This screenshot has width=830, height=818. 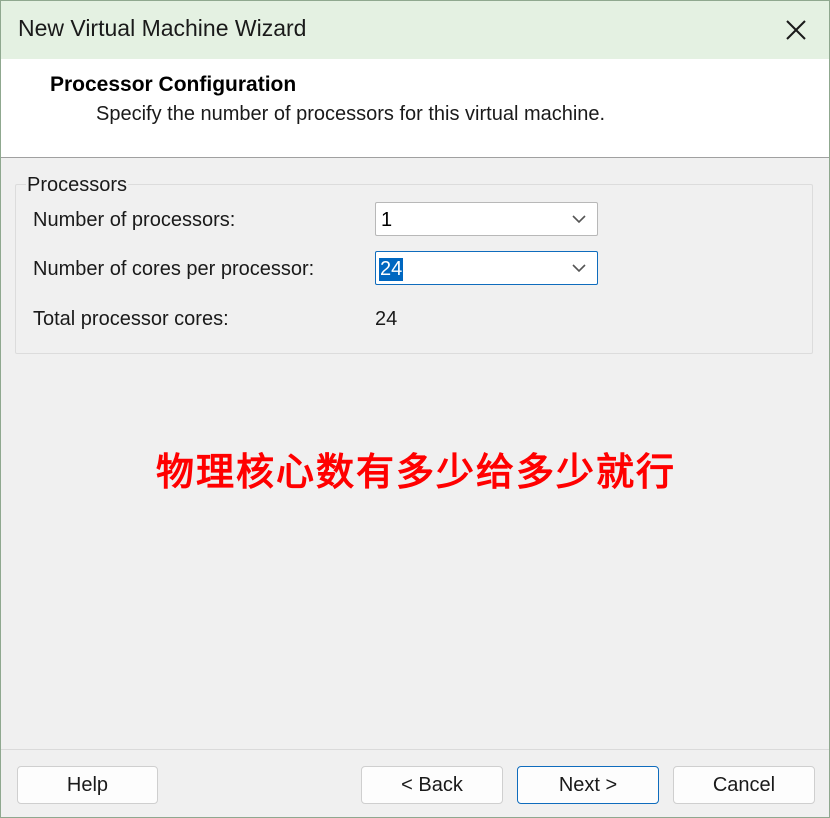 I want to click on num-processors-dropdown: 1, so click(x=486, y=219).